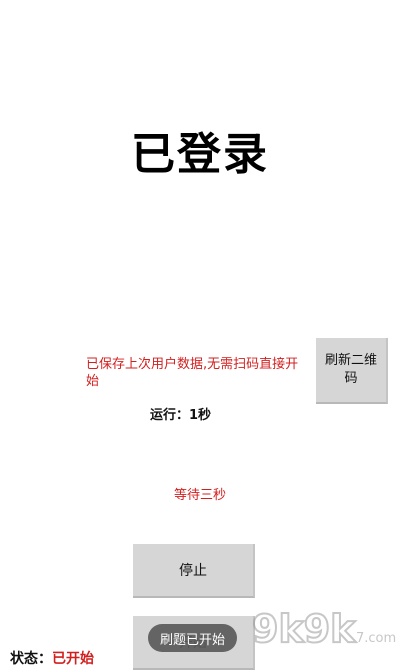 The height and width of the screenshot is (670, 400). I want to click on status-row: 状态：已开始, so click(52, 658).